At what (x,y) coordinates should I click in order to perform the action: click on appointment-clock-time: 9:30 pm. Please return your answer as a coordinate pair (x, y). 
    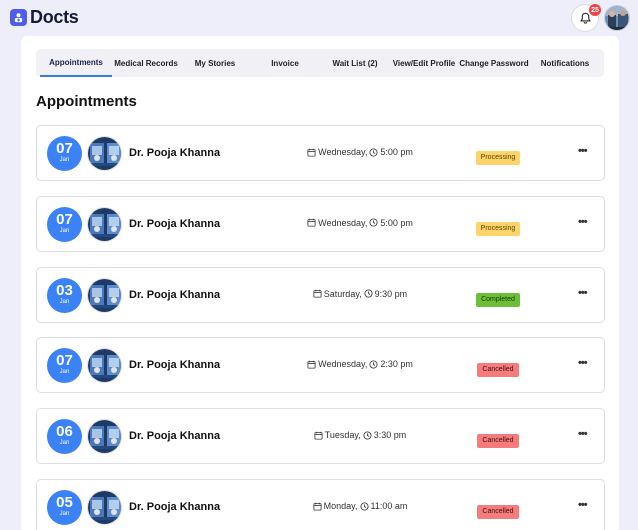
    Looking at the image, I should click on (391, 293).